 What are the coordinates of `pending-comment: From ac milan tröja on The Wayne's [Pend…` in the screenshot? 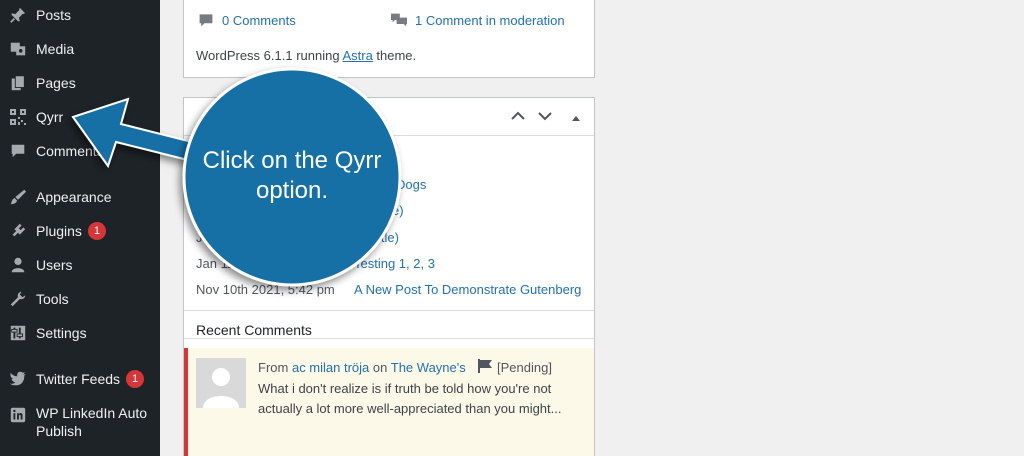 It's located at (389, 402).